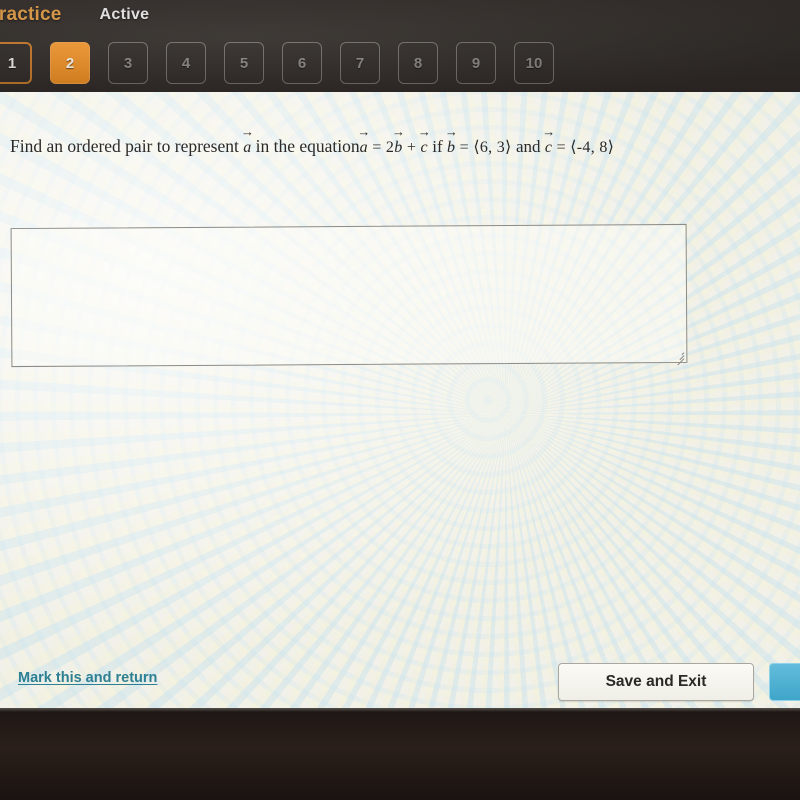  I want to click on question-button-4: 4, so click(186, 63).